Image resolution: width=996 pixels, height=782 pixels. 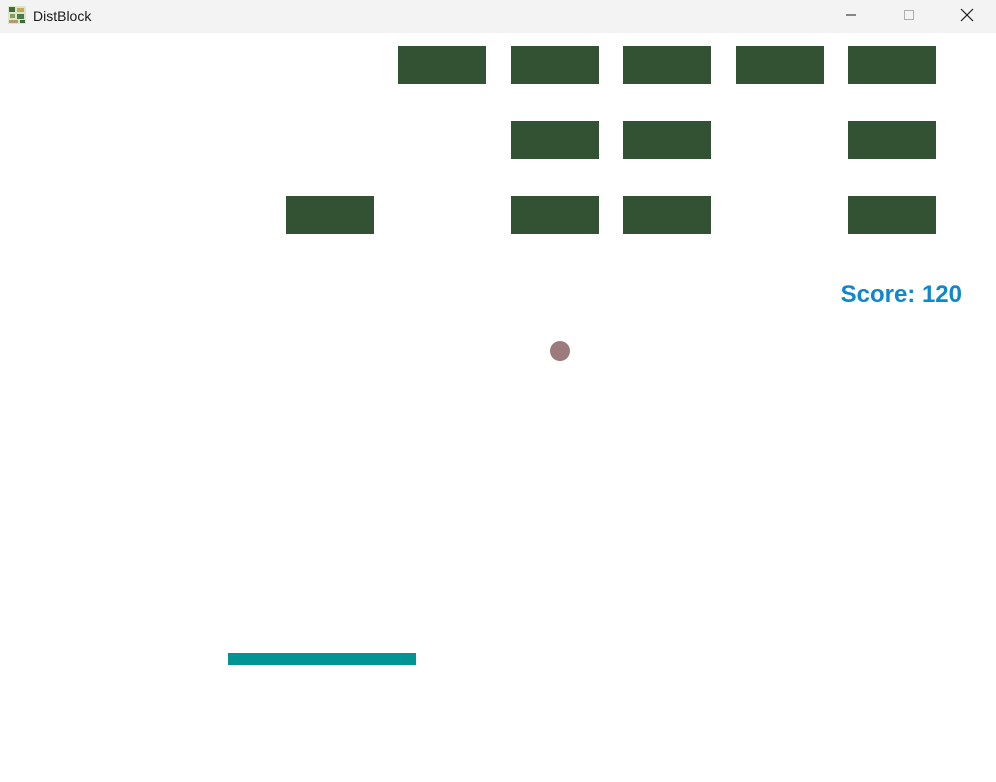 I want to click on maximize-button, so click(x=909, y=15).